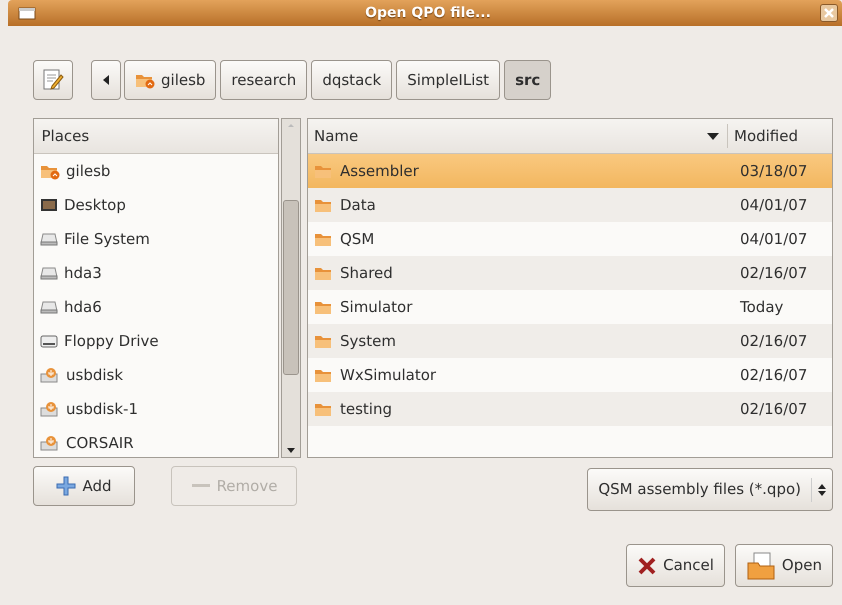 Image resolution: width=842 pixels, height=605 pixels. I want to click on sidebar-item: gilesb, so click(156, 171).